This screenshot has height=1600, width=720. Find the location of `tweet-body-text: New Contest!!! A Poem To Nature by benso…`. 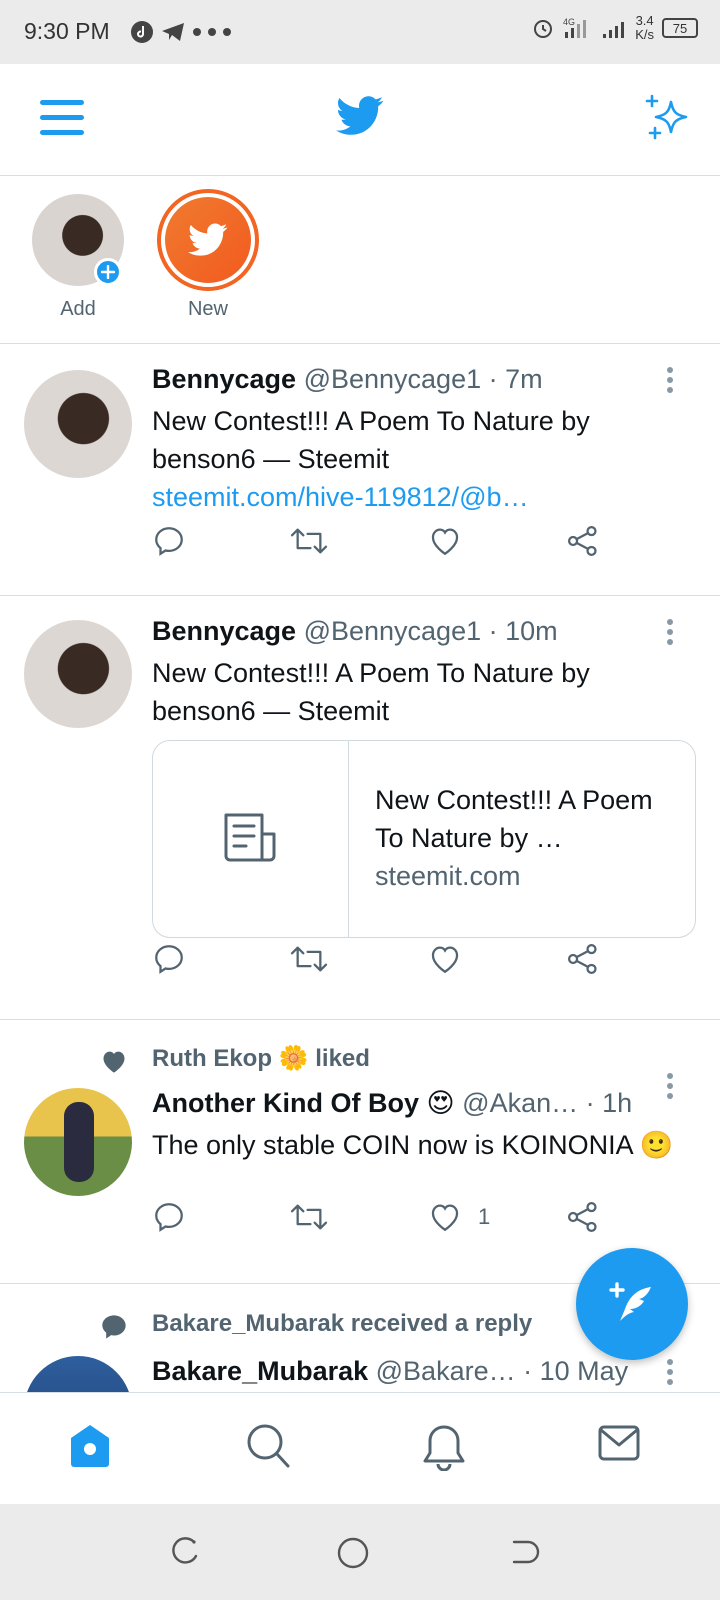

tweet-body-text: New Contest!!! A Poem To Nature by benso… is located at coordinates (371, 692).